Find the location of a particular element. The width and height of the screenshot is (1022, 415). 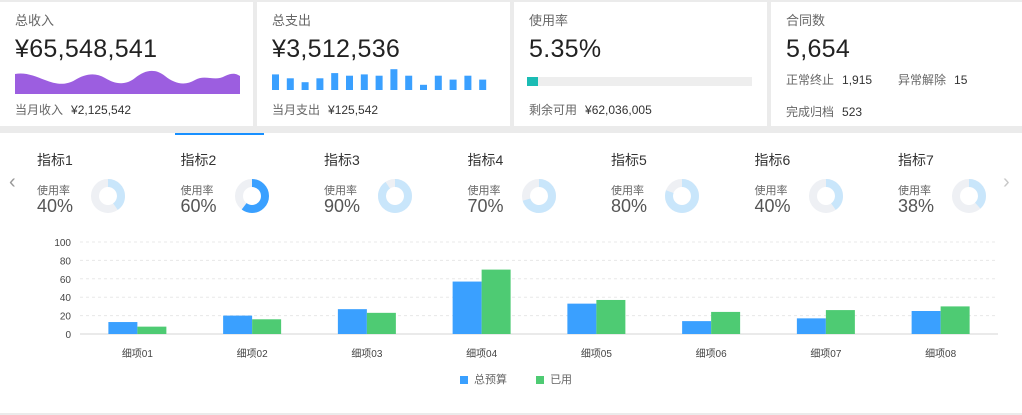

legend-item-budget: 总预算 is located at coordinates (483, 380).